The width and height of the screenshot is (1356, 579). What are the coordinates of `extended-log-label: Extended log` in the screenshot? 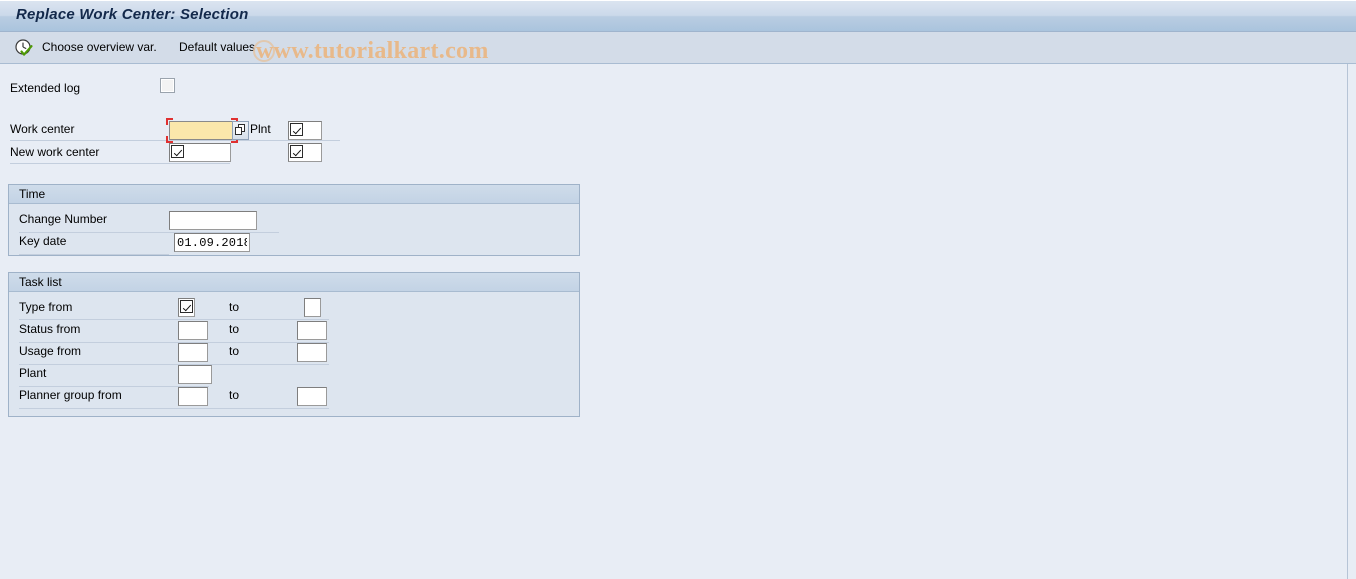 It's located at (45, 88).